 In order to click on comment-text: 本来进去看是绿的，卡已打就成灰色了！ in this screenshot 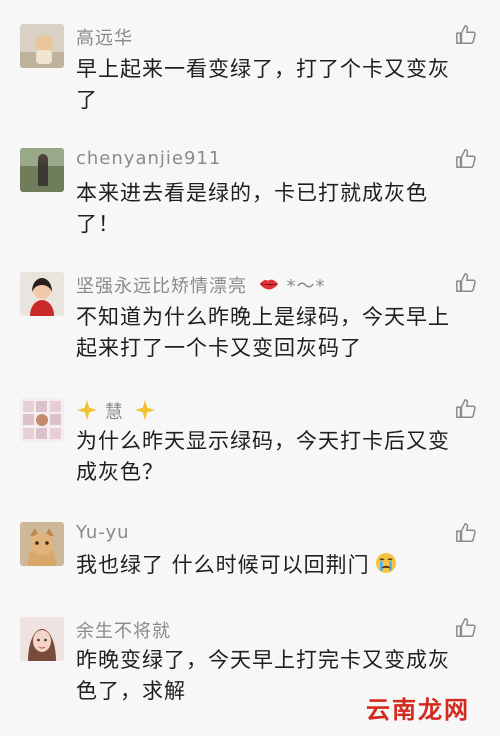, I will do `click(252, 208)`.